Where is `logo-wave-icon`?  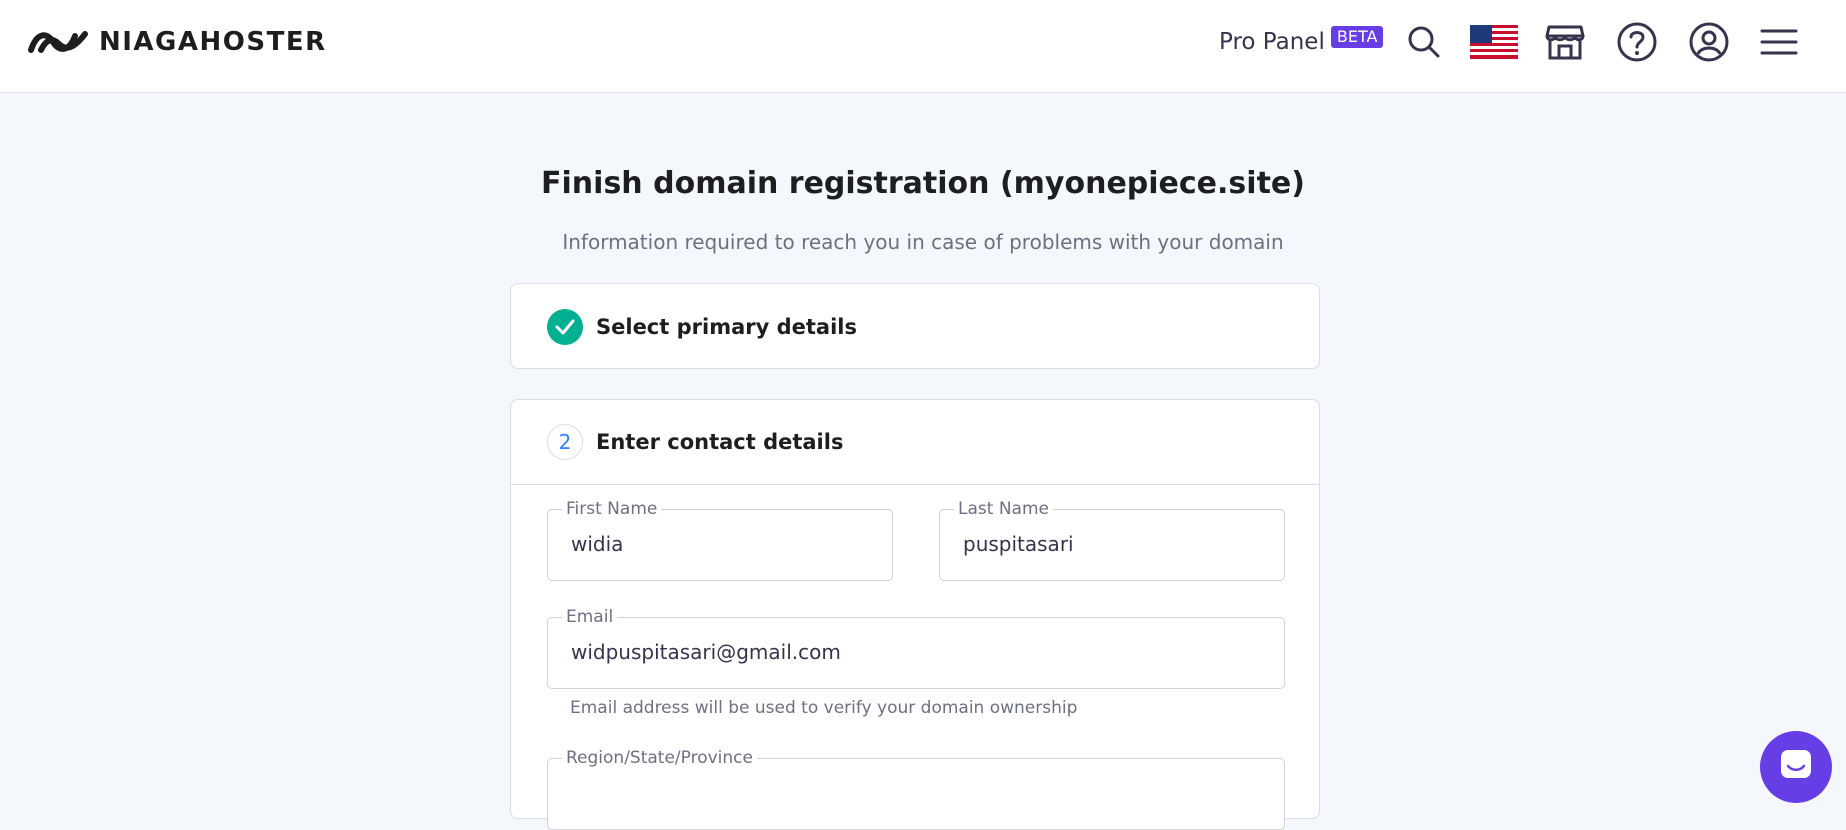
logo-wave-icon is located at coordinates (58, 42).